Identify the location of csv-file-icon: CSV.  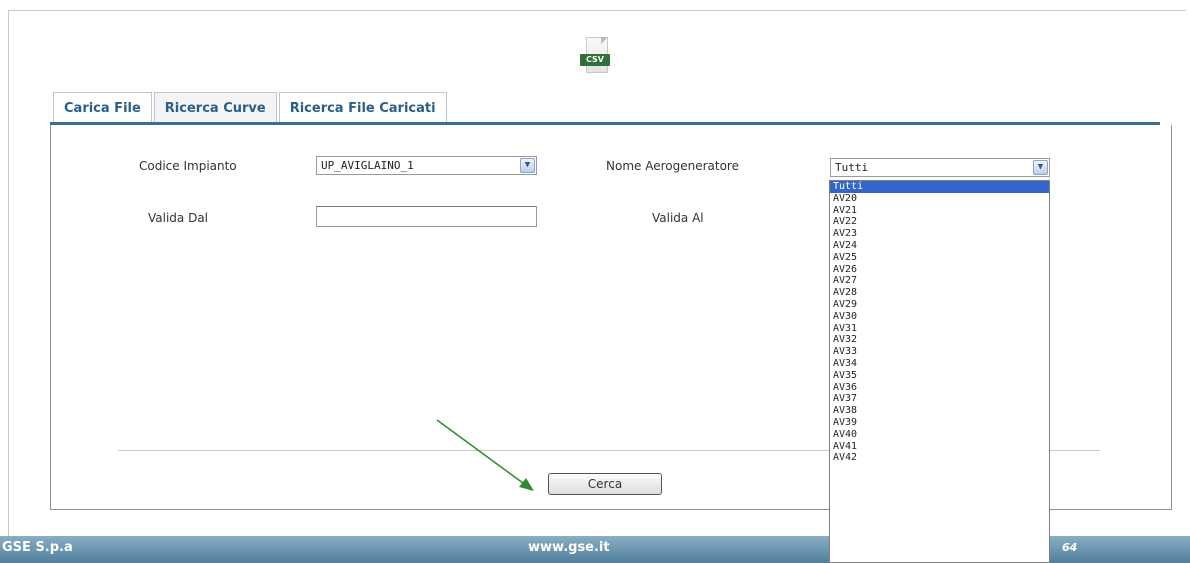
(597, 57).